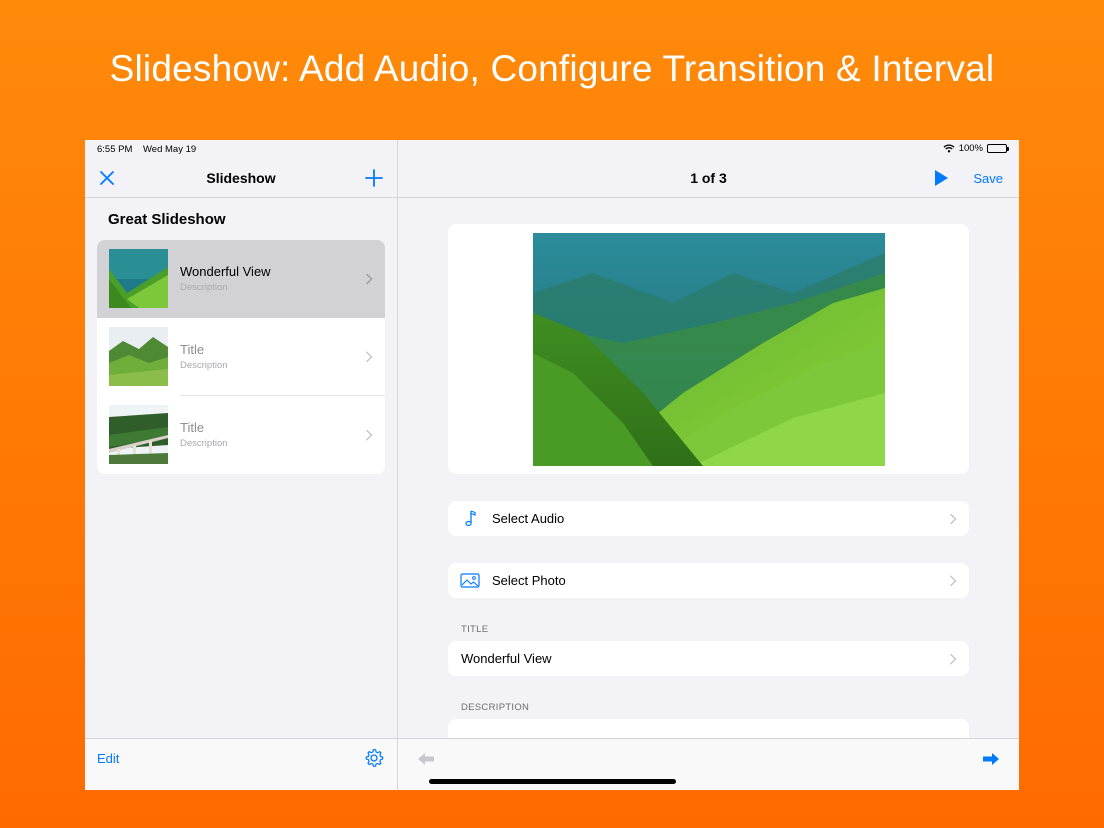 This screenshot has height=828, width=1104. I want to click on slide-photo, so click(709, 349).